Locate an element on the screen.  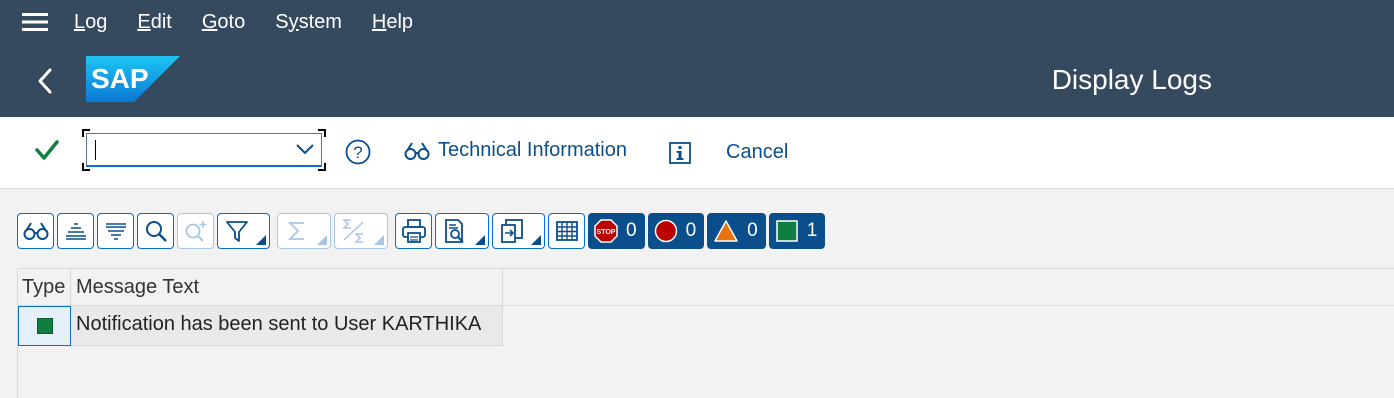
export-icon is located at coordinates (511, 231).